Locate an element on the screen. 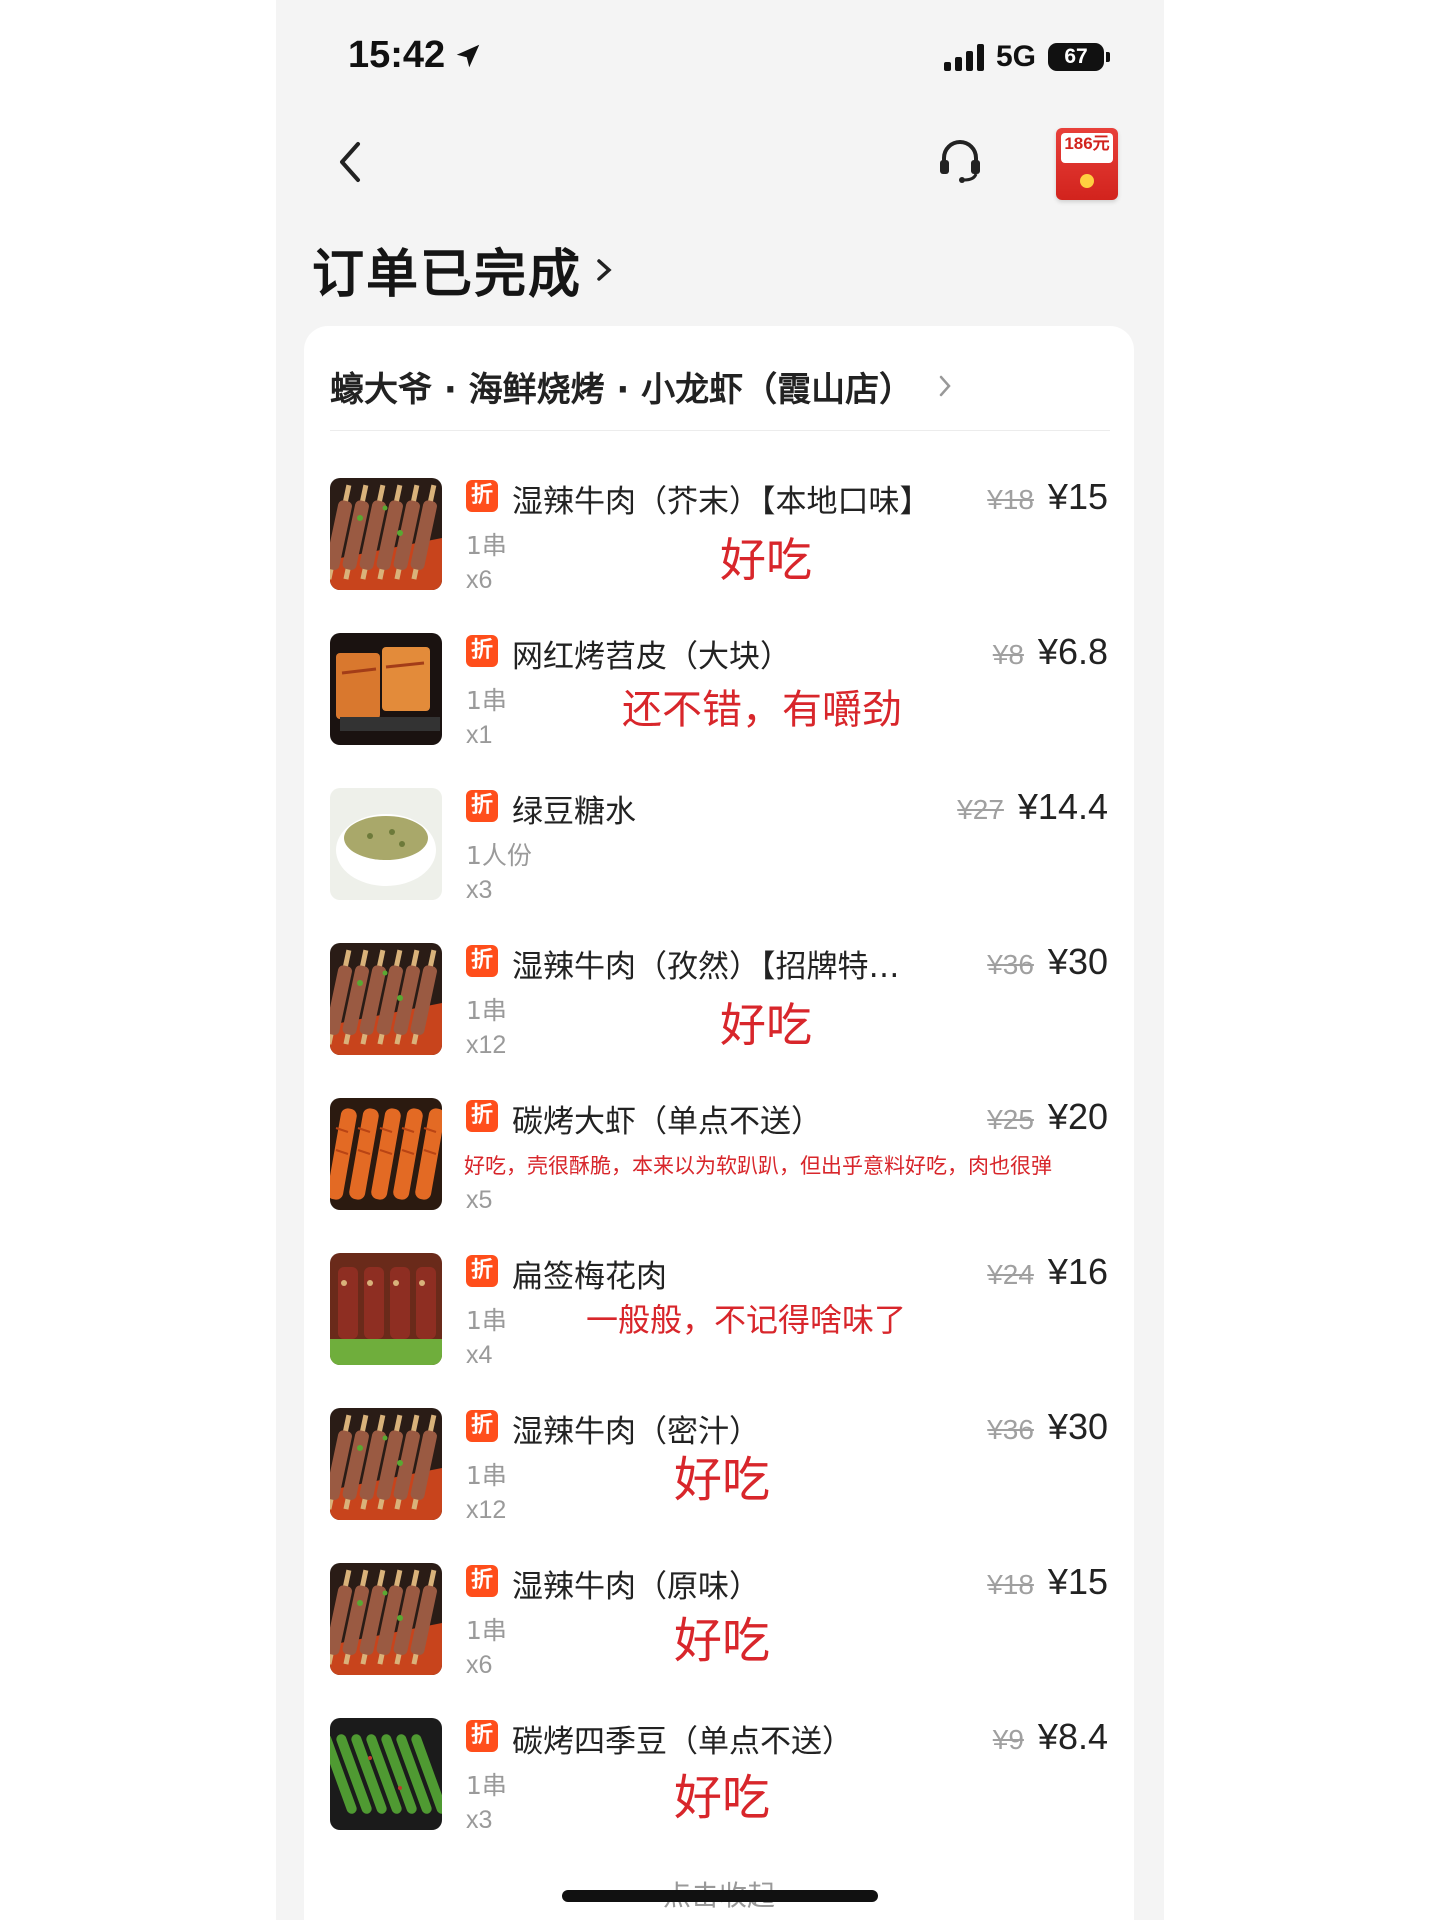 Image resolution: width=1440 pixels, height=1920 pixels. nav-bar: 186元 is located at coordinates (720, 165).